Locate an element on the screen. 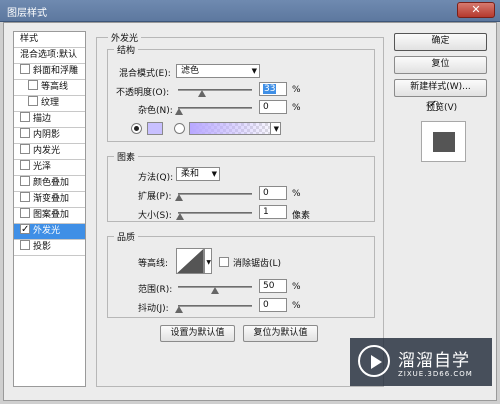  method-select: 柔和 ▼ is located at coordinates (198, 174).